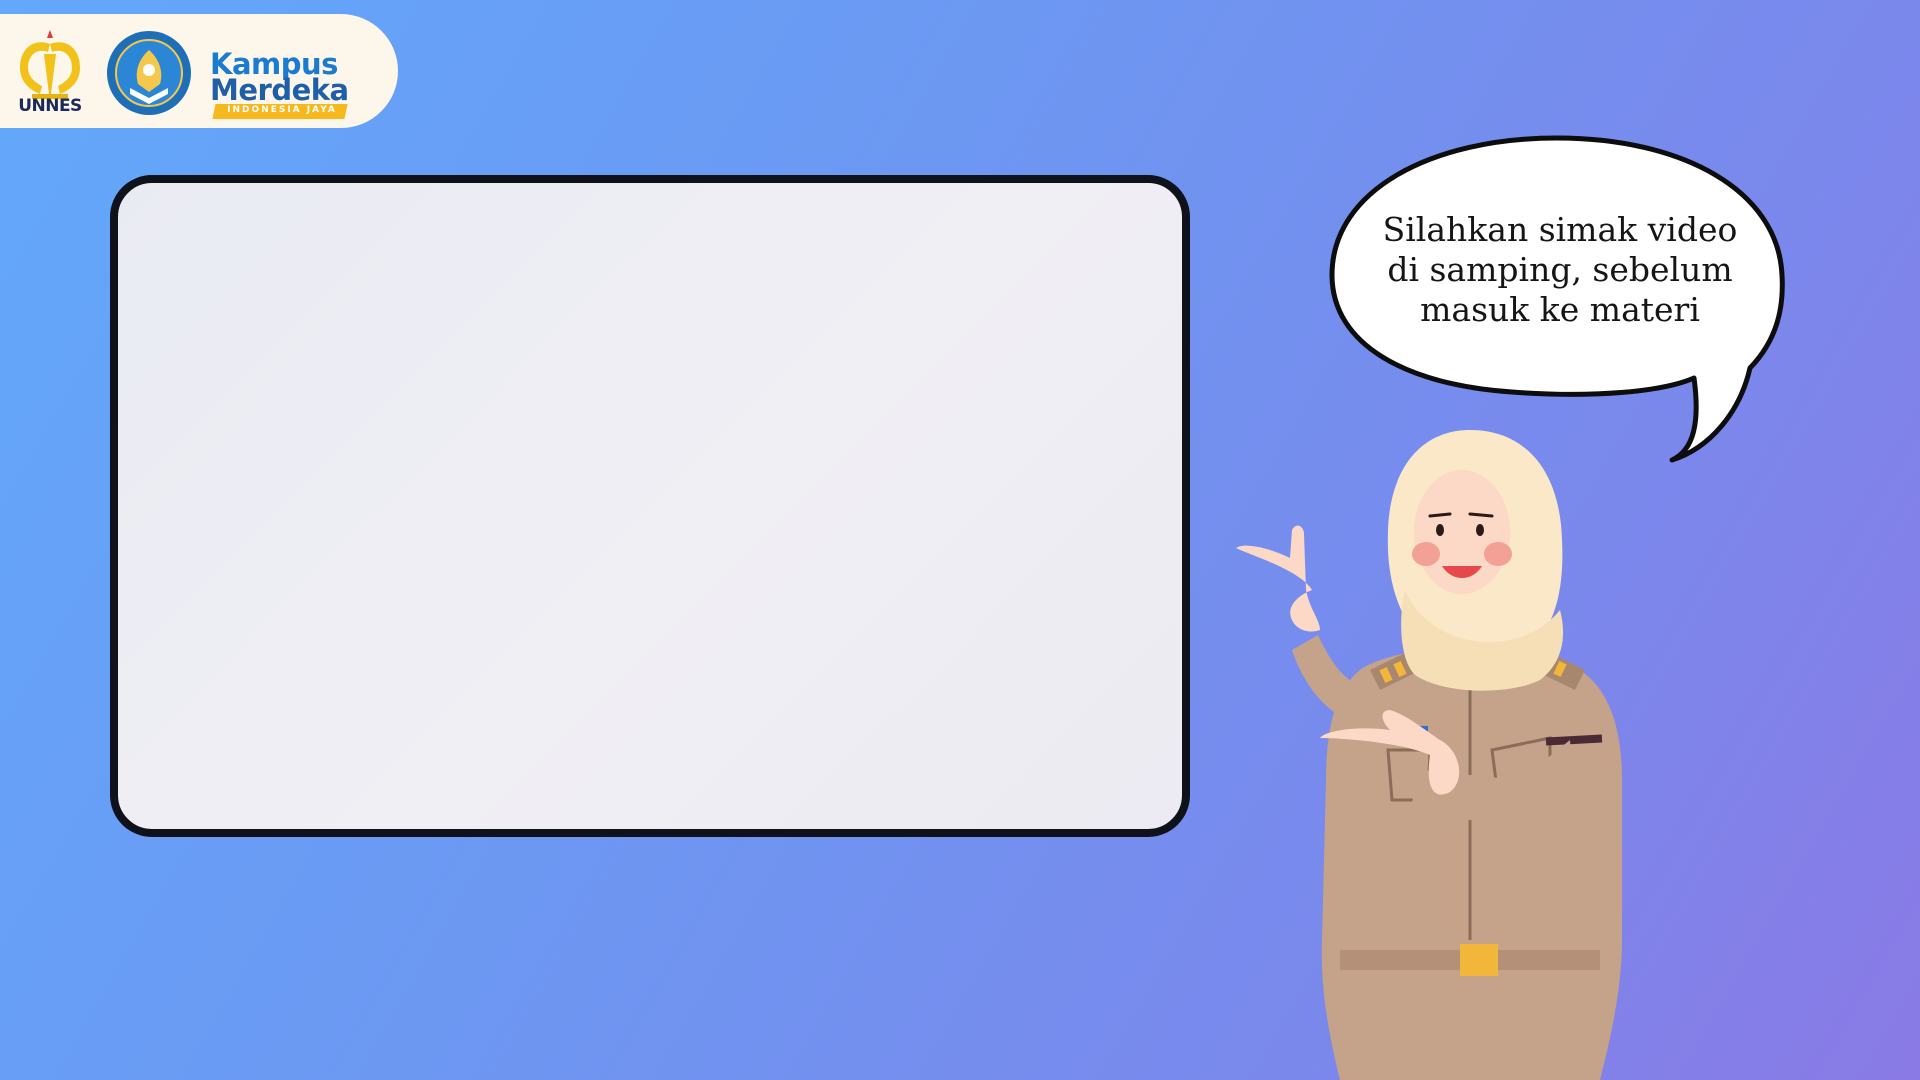  What do you see at coordinates (1429, 755) in the screenshot?
I see `teacher-character-icon` at bounding box center [1429, 755].